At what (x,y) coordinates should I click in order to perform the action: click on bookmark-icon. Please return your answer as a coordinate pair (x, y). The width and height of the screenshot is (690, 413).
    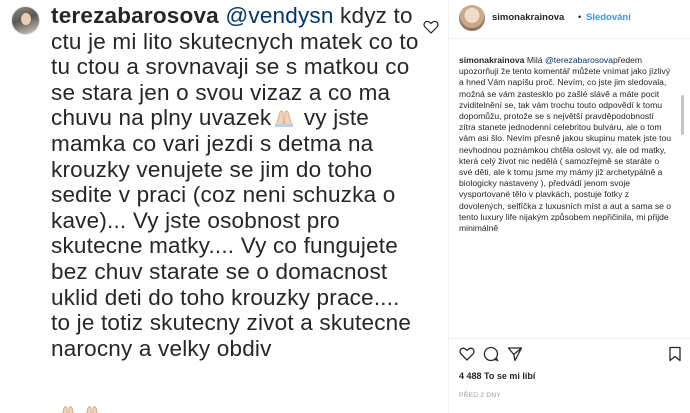
    Looking at the image, I should click on (675, 354).